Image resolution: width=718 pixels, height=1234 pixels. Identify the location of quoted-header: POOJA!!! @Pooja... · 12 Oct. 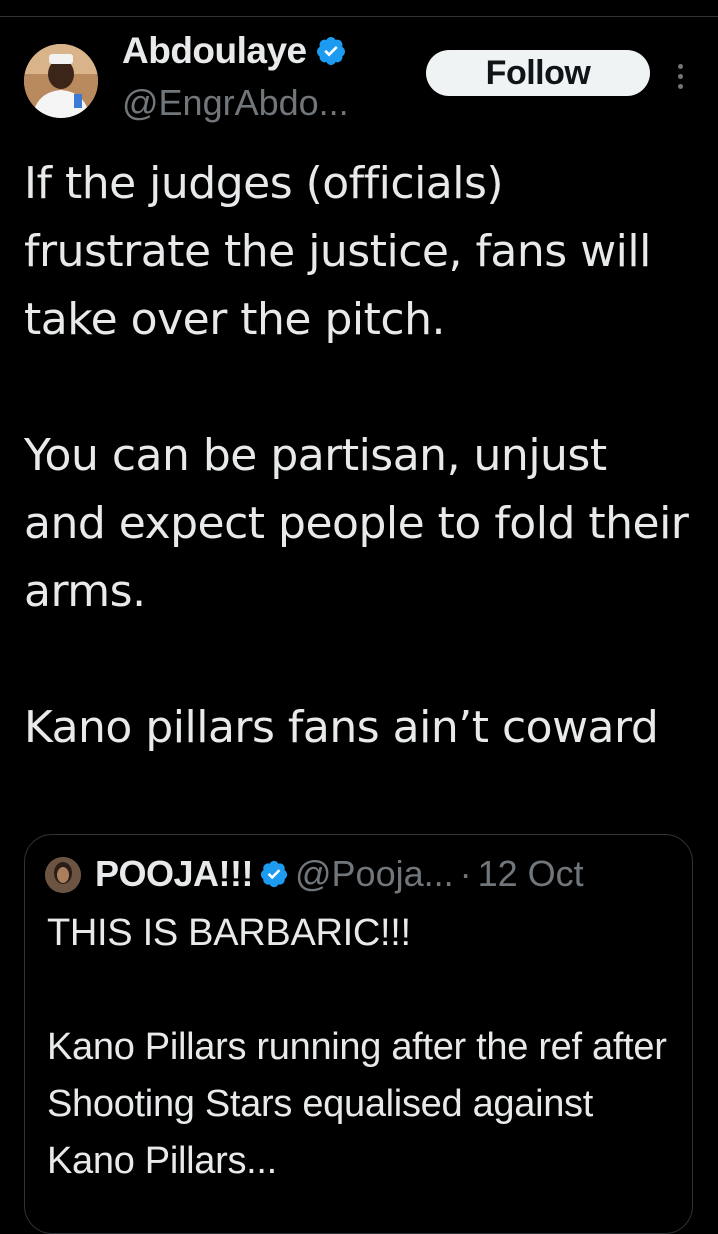
(339, 874).